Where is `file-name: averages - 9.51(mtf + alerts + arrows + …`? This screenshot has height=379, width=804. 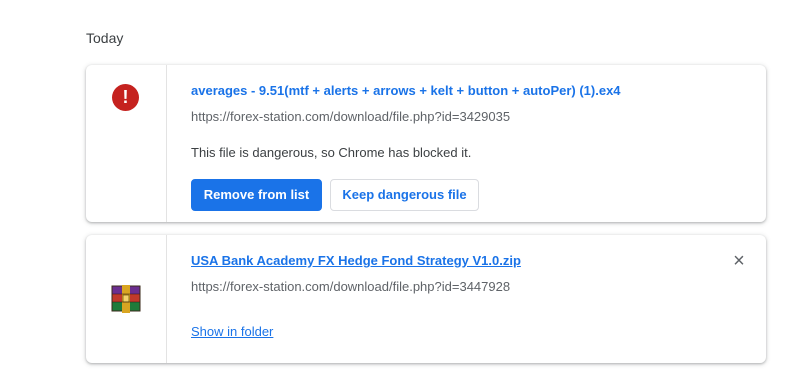
file-name: averages - 9.51(mtf + alerts + arrows + … is located at coordinates (406, 90).